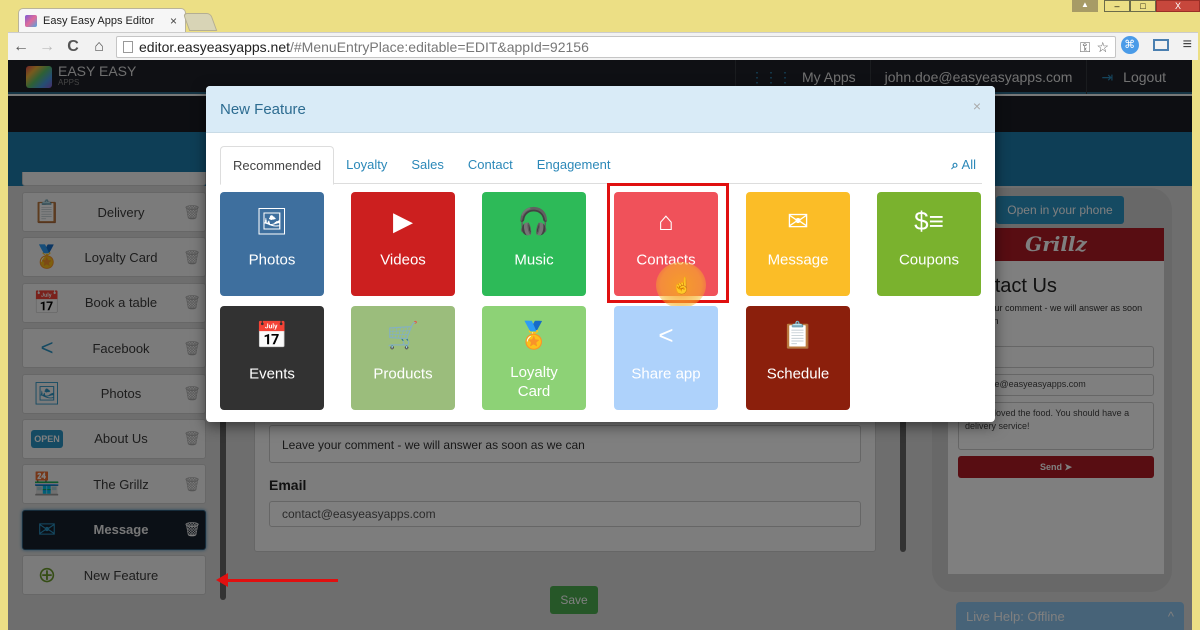 The height and width of the screenshot is (630, 1200). I want to click on feature-tile-schedule: 📋 Schedule, so click(798, 358).